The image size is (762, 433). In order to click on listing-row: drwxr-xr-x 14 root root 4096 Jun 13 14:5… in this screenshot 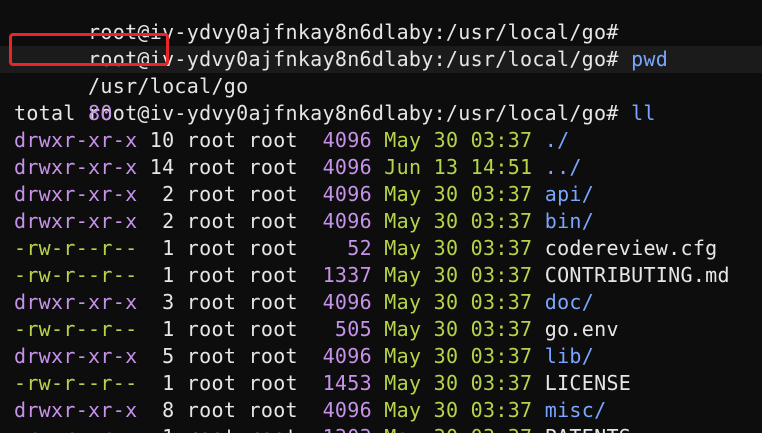, I will do `click(388, 167)`.